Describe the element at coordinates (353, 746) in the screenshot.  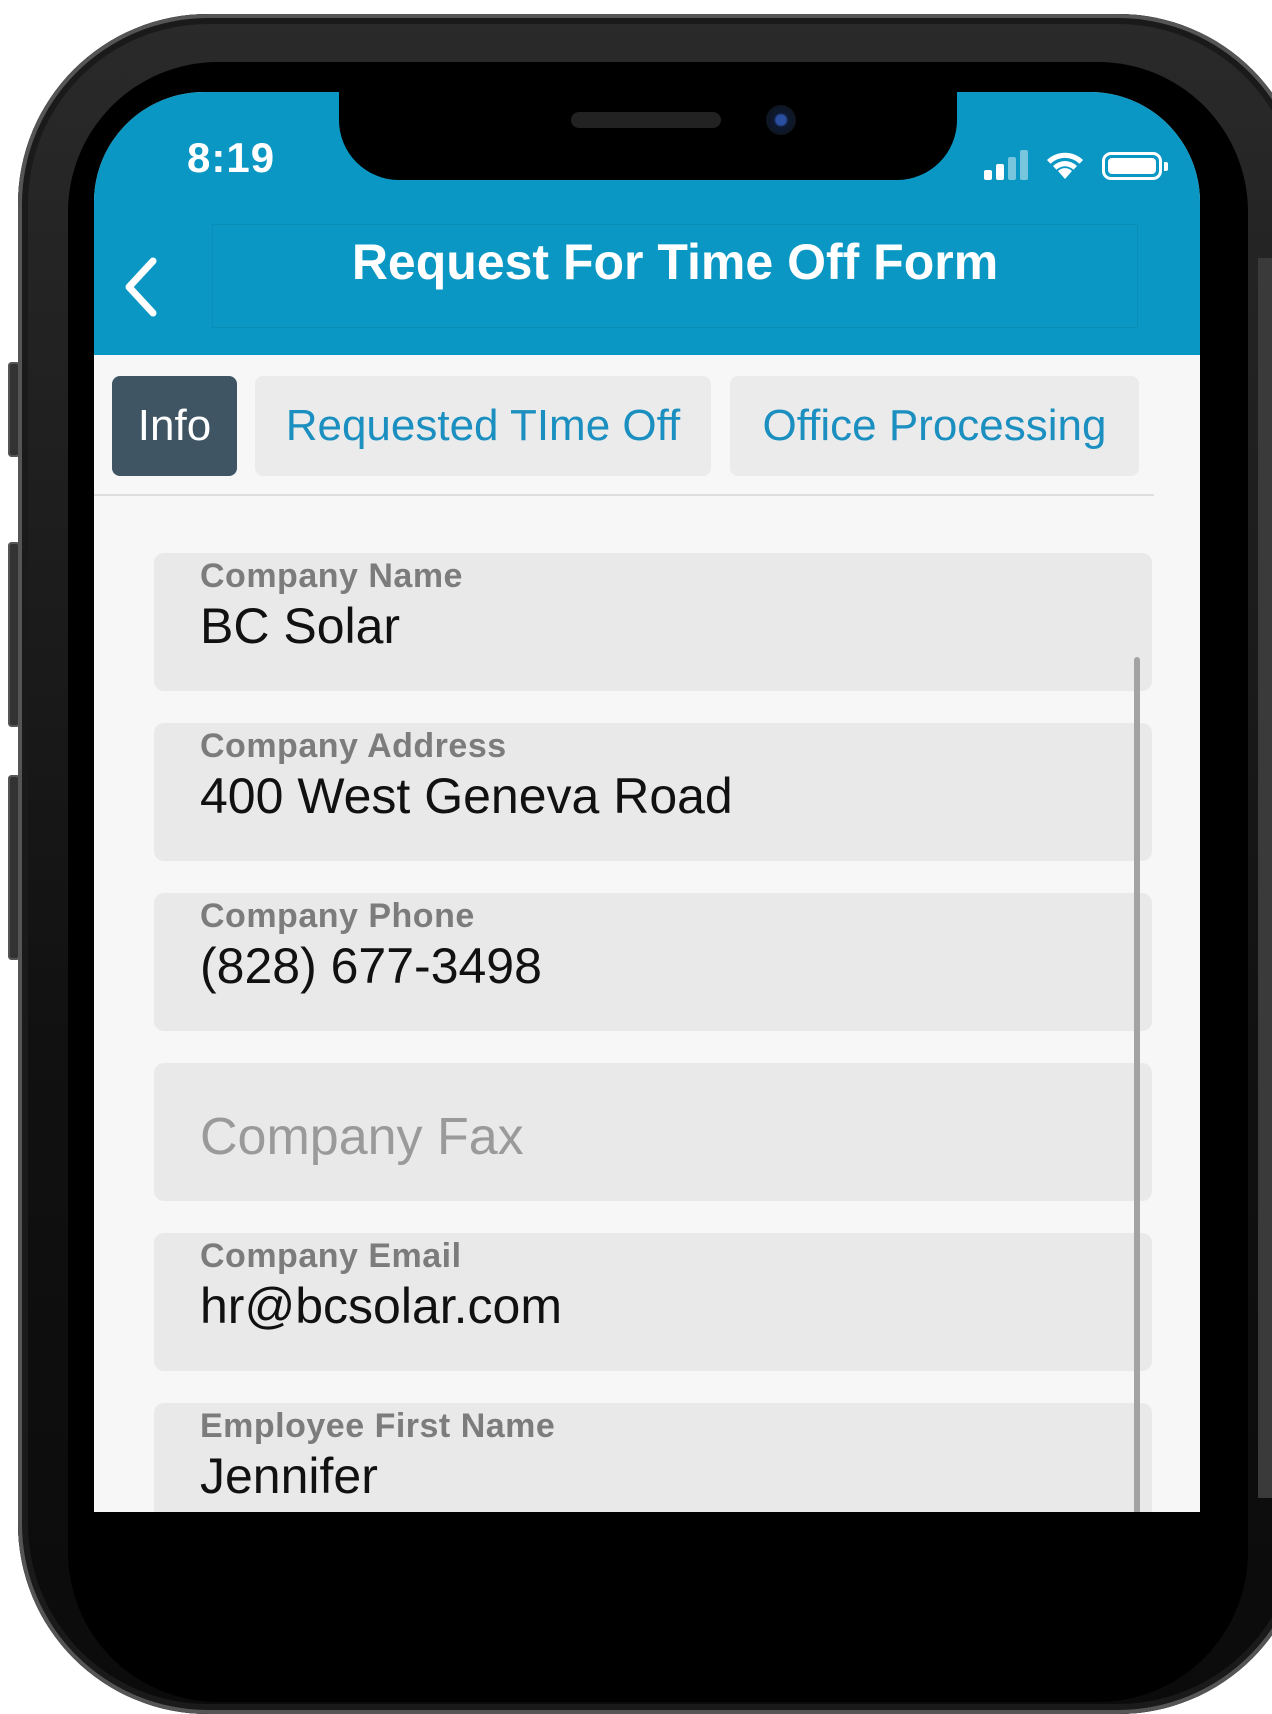
I see `field-label: Company Address` at that location.